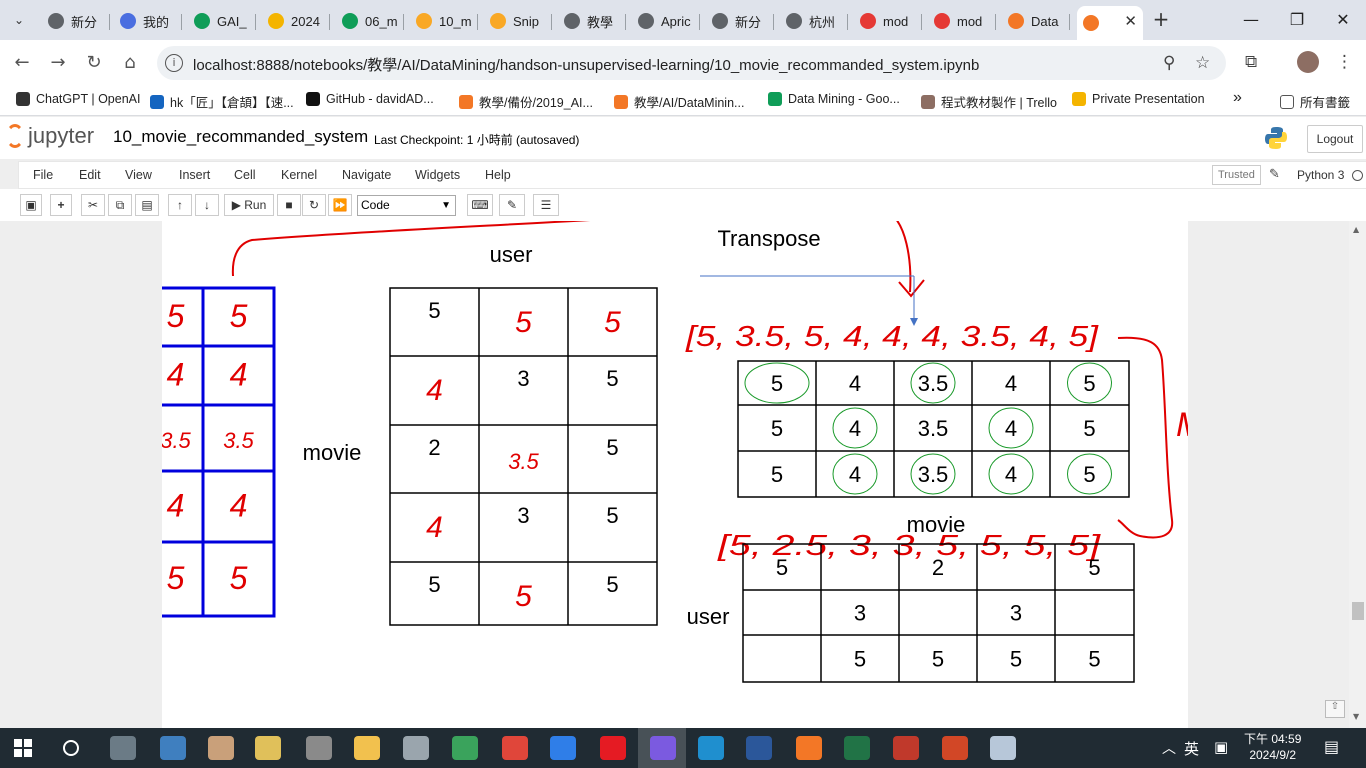  Describe the element at coordinates (1251, 19) in the screenshot. I see `minimize-button: —` at that location.